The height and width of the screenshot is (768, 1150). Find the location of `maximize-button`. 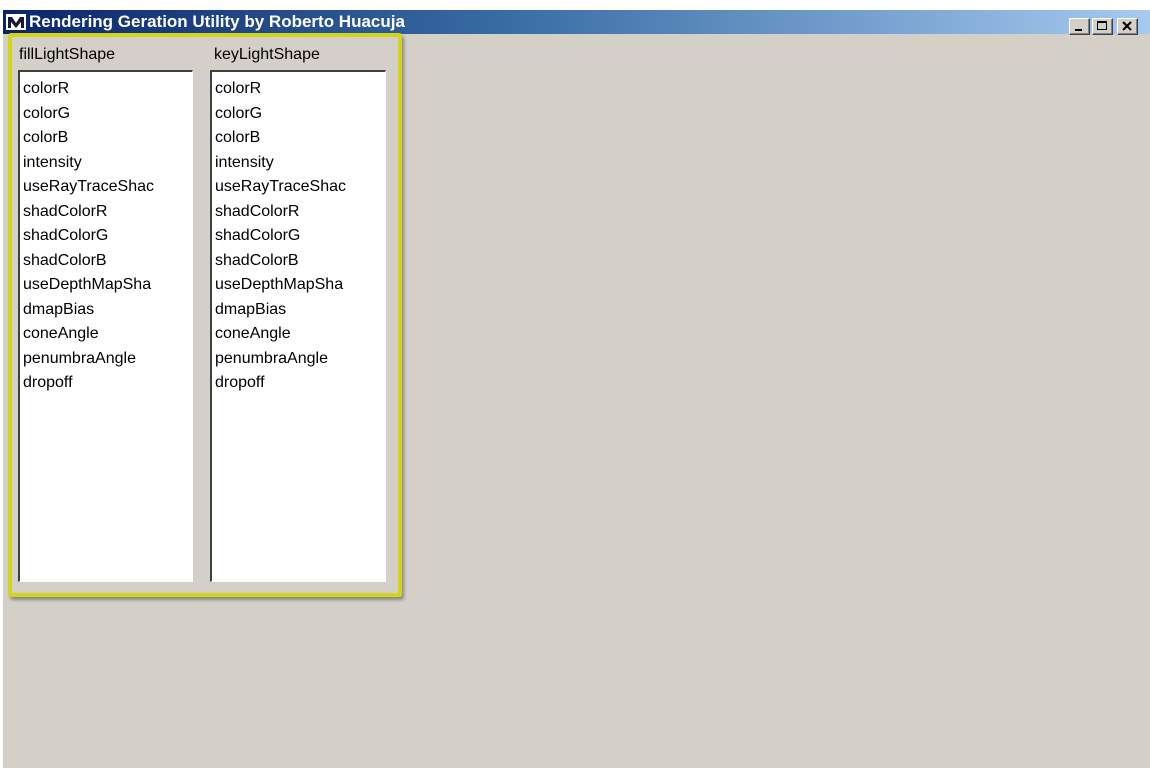

maximize-button is located at coordinates (1102, 26).